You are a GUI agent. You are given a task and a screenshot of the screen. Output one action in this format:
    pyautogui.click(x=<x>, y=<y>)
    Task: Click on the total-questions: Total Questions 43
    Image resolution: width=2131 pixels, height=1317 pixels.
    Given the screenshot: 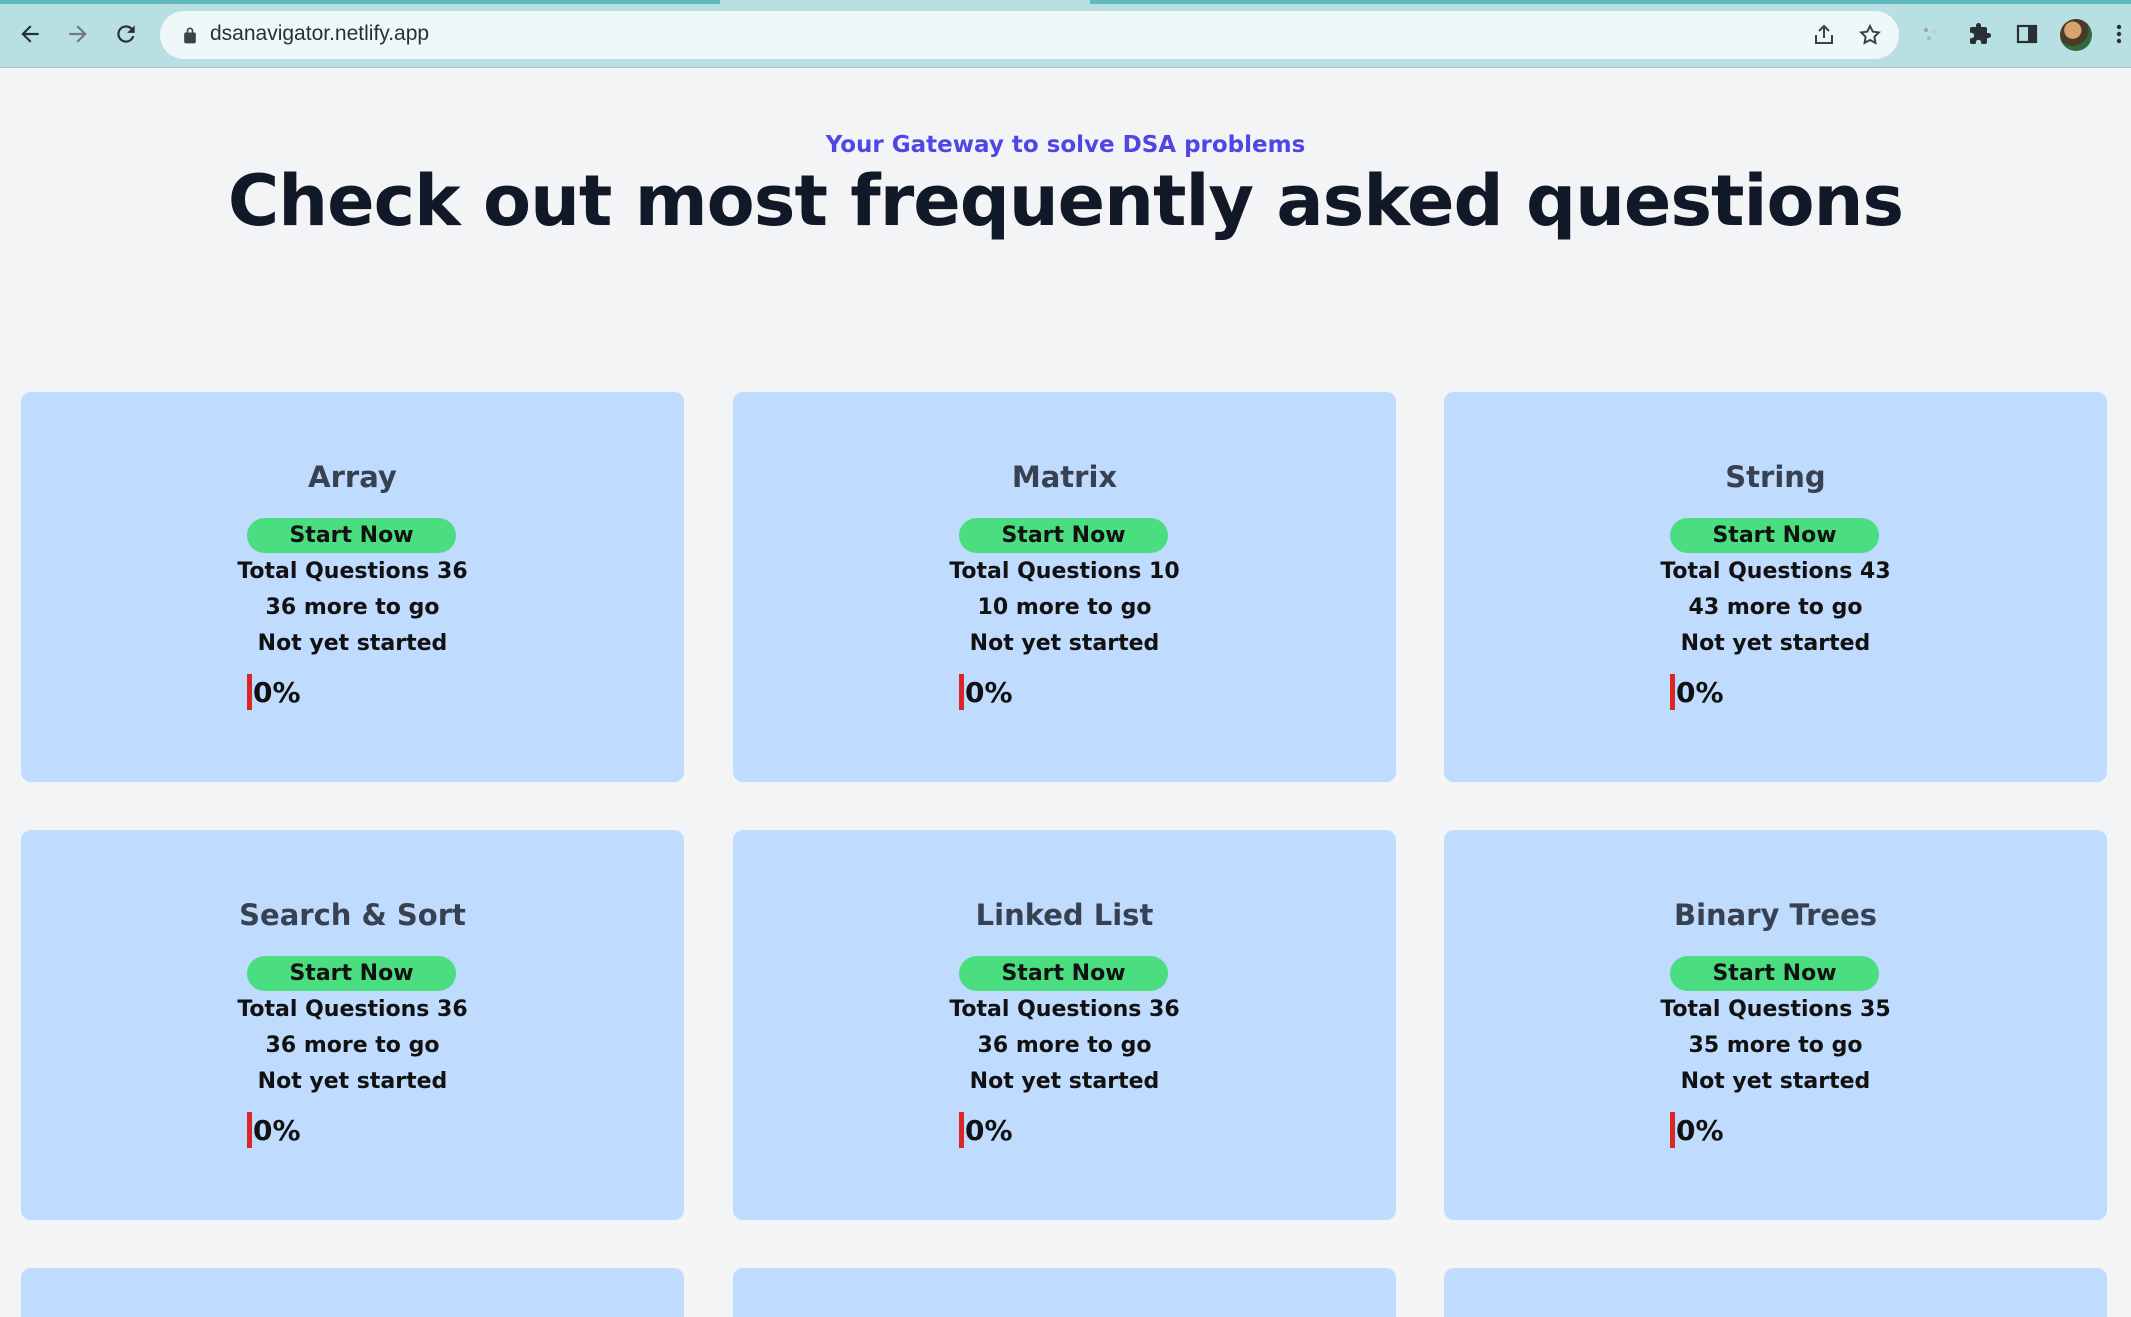 What is the action you would take?
    pyautogui.click(x=1775, y=571)
    